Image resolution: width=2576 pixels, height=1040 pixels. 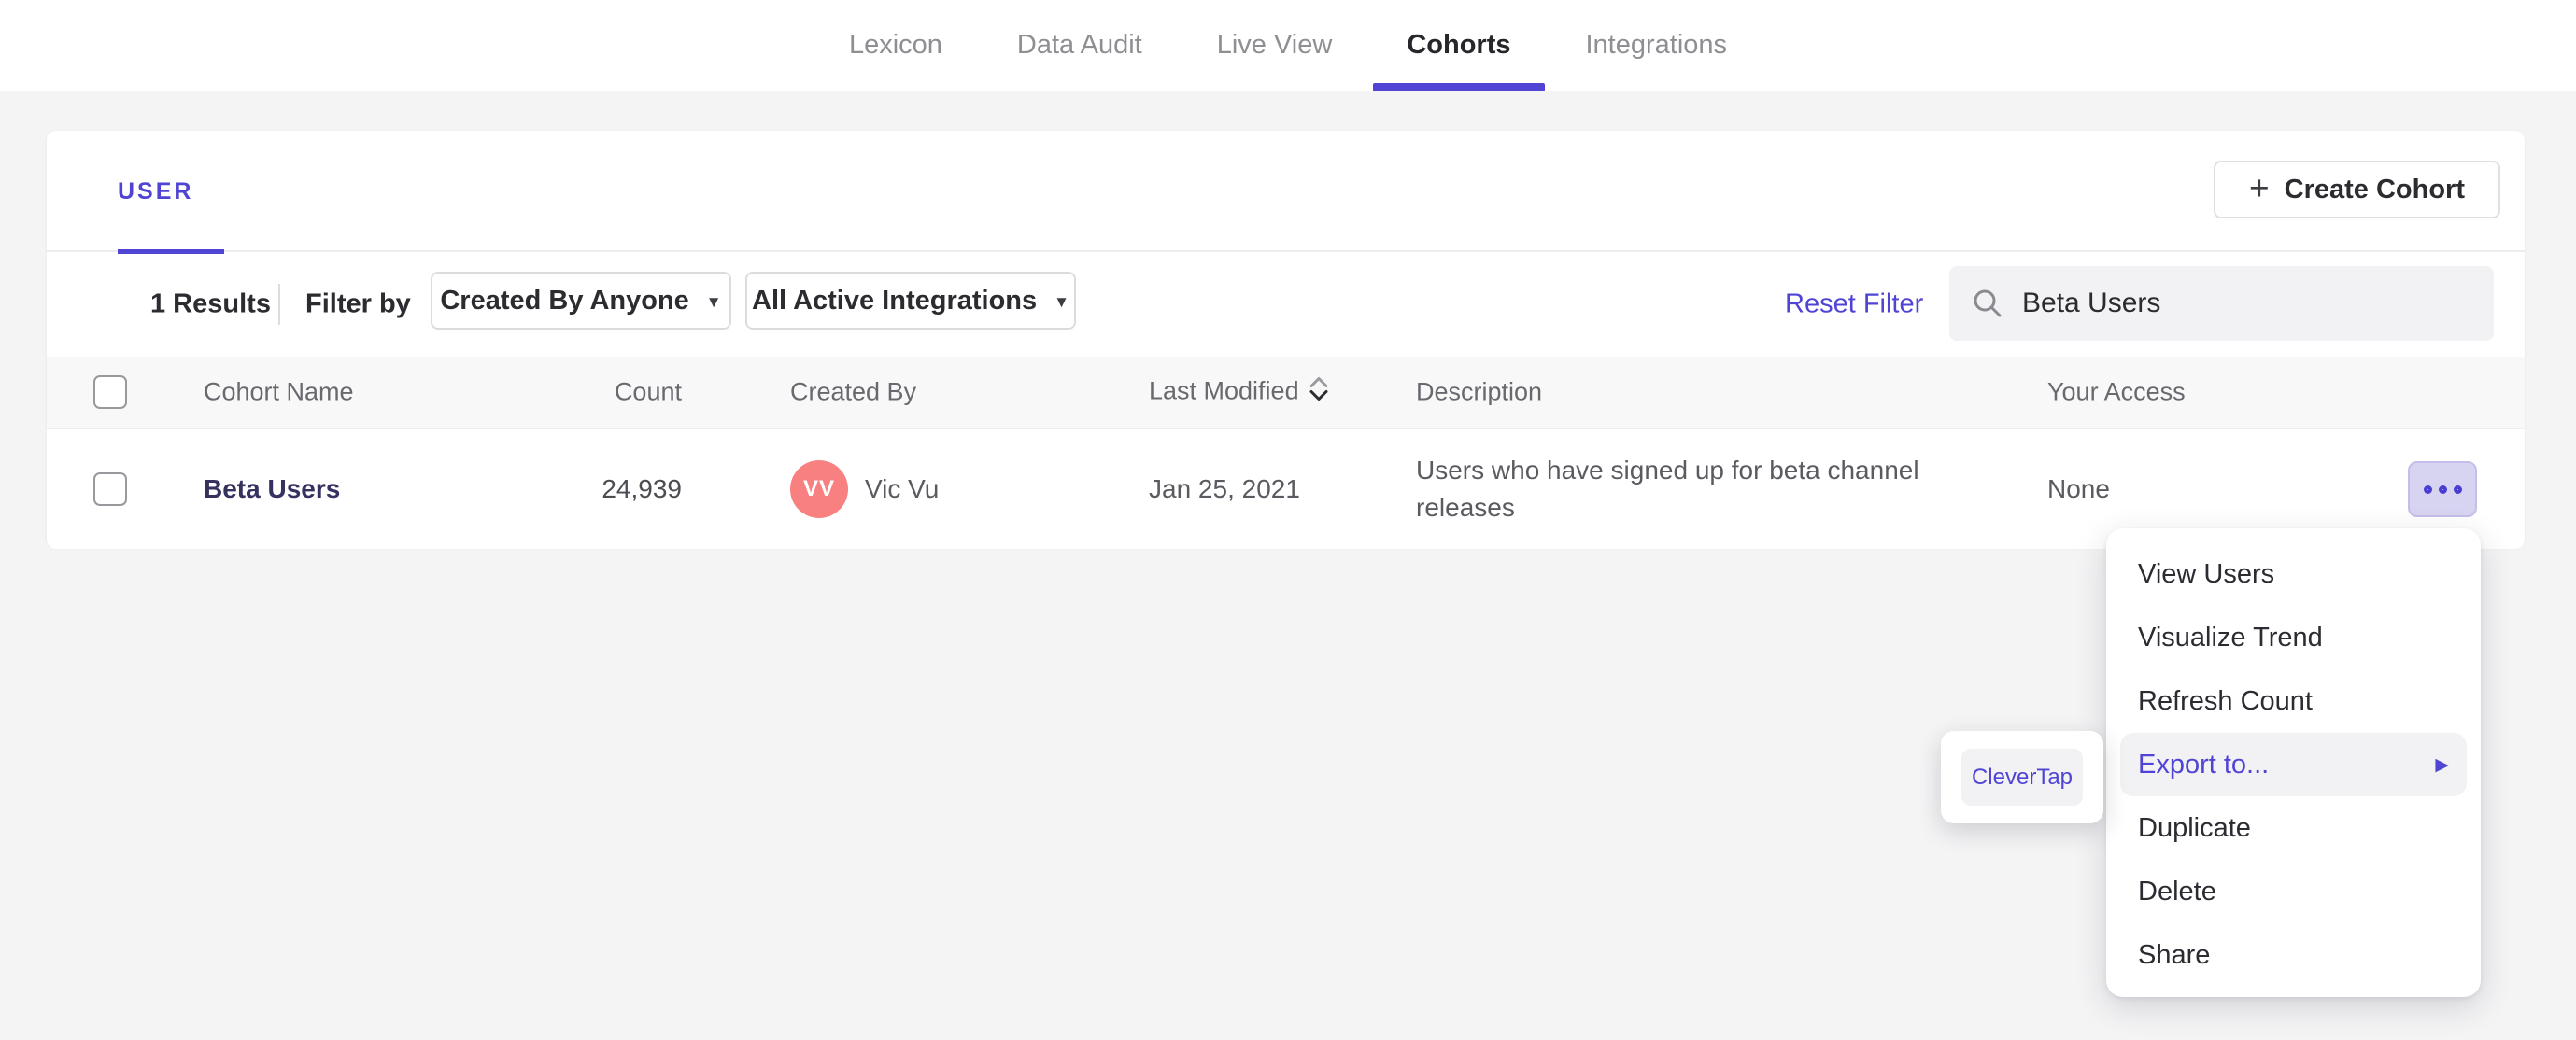 I want to click on tab-user: USER, so click(x=171, y=192).